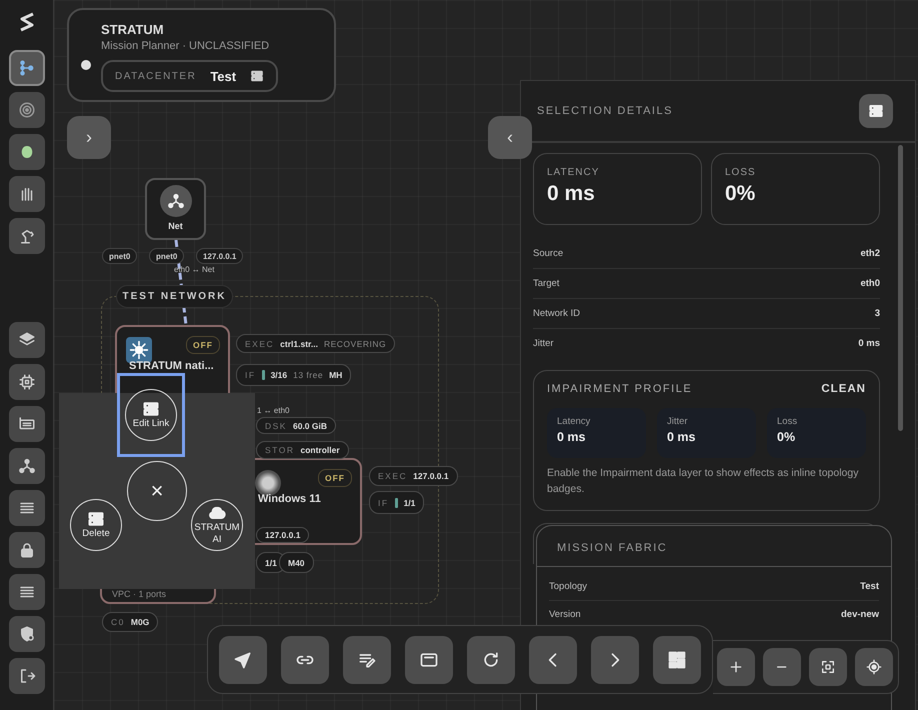  What do you see at coordinates (296, 425) in the screenshot?
I see `port-badge: DSK 60.0 GiB` at bounding box center [296, 425].